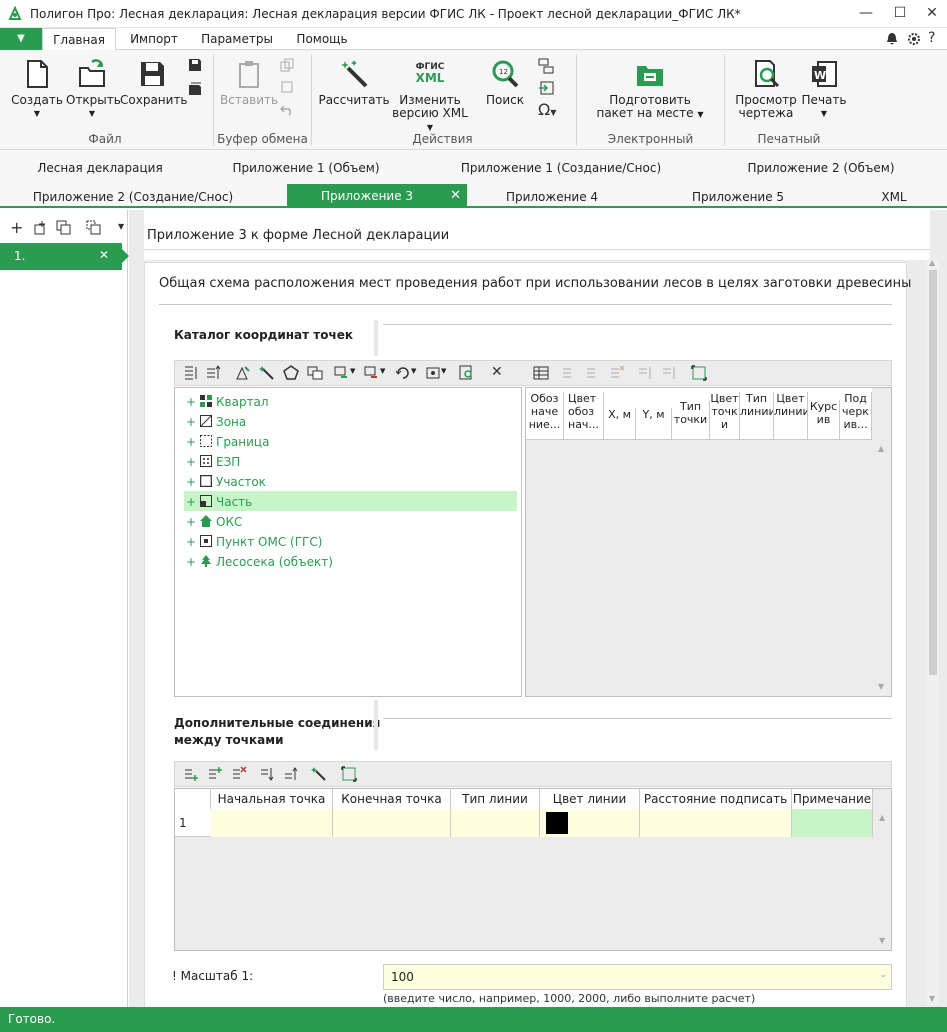 Image resolution: width=947 pixels, height=1032 pixels. Describe the element at coordinates (272, 799) in the screenshot. I see `col-start-point: Начальная точка` at that location.